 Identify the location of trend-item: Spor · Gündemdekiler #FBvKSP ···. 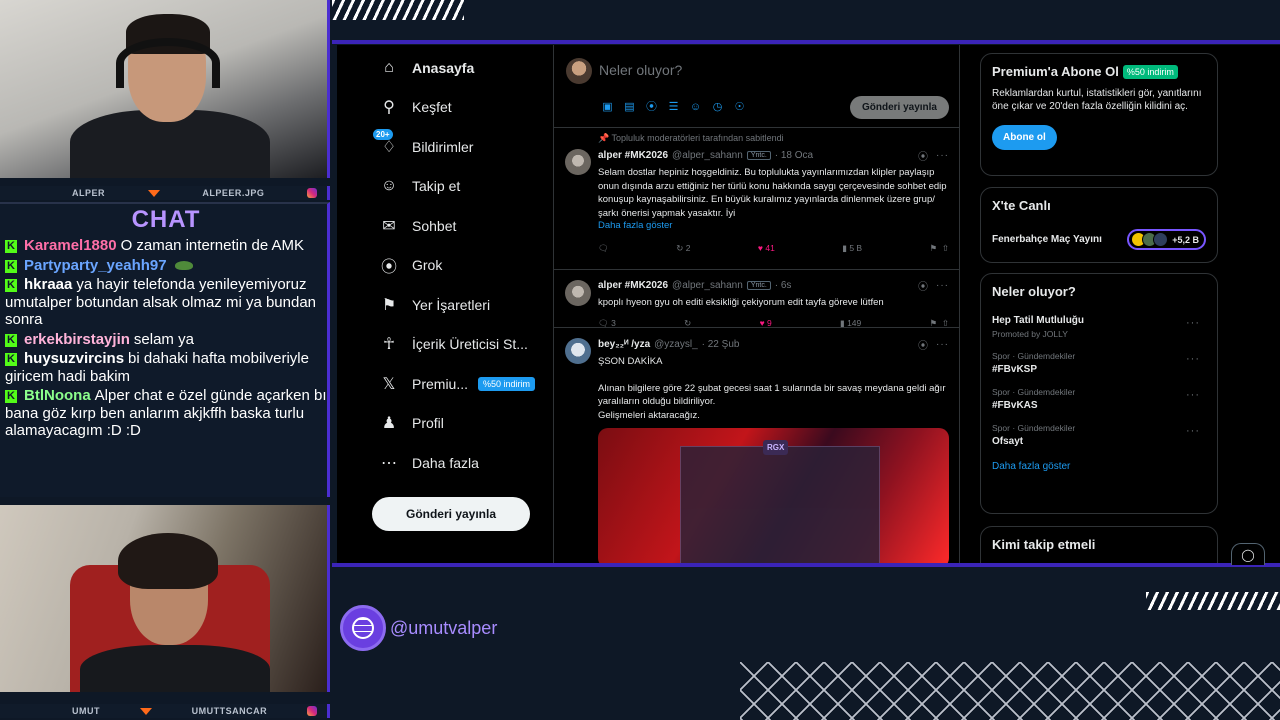
(1099, 363).